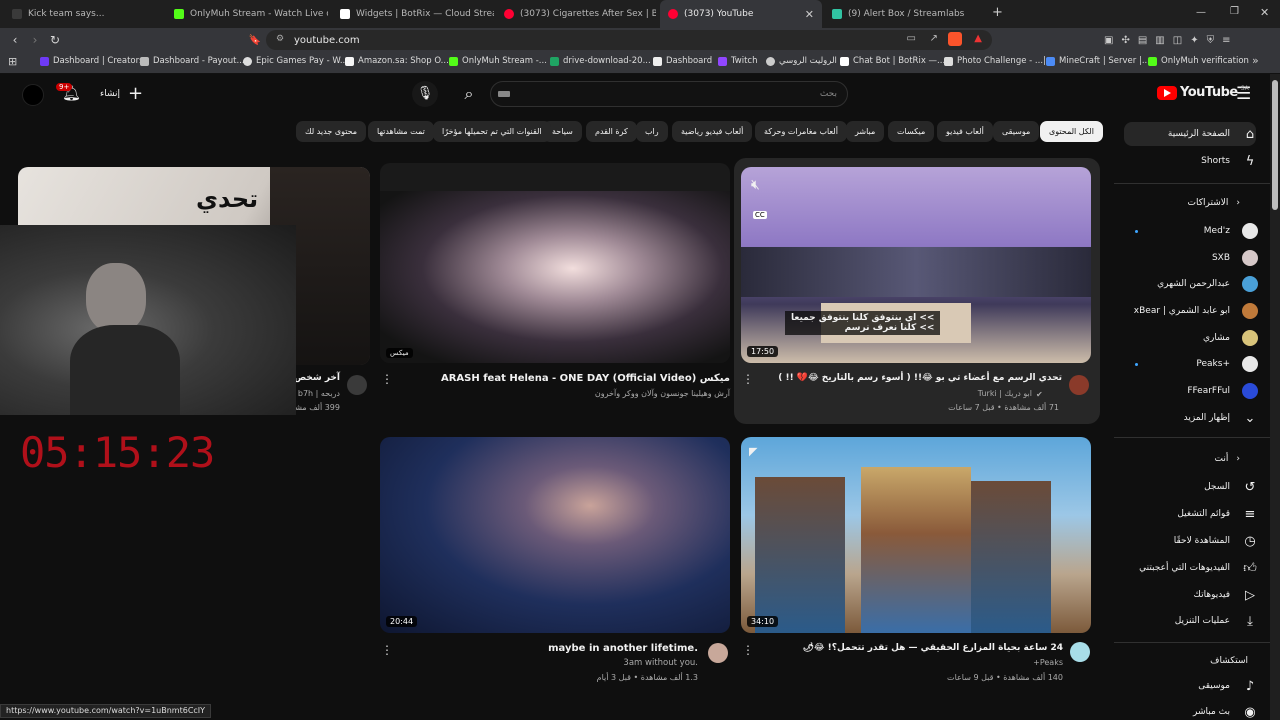  Describe the element at coordinates (15, 40) in the screenshot. I see `back-icon: ‹` at that location.